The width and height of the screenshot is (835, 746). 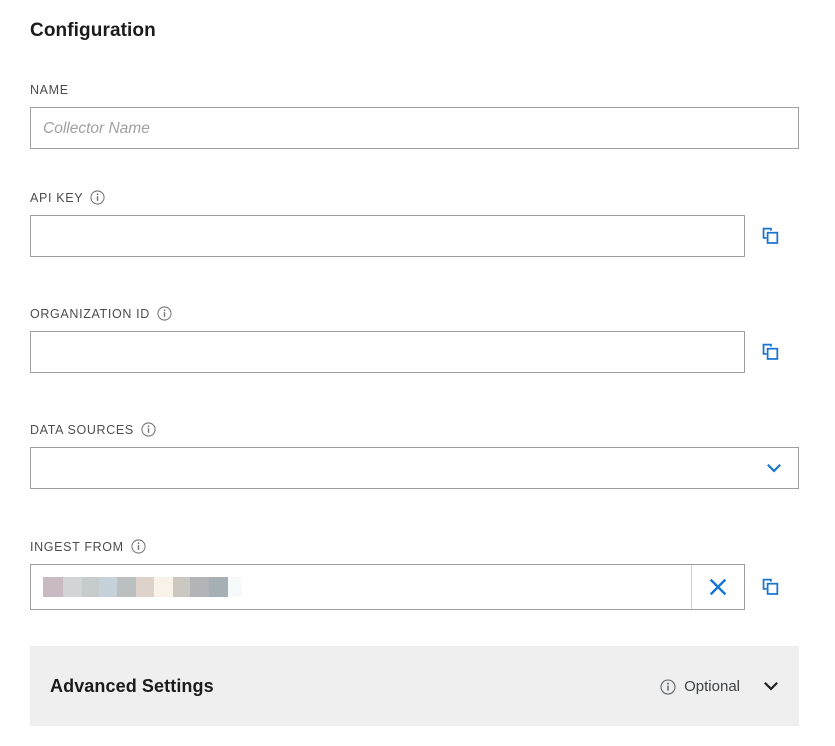 I want to click on field-data-sources: DATA SOURCES, so click(x=414, y=455).